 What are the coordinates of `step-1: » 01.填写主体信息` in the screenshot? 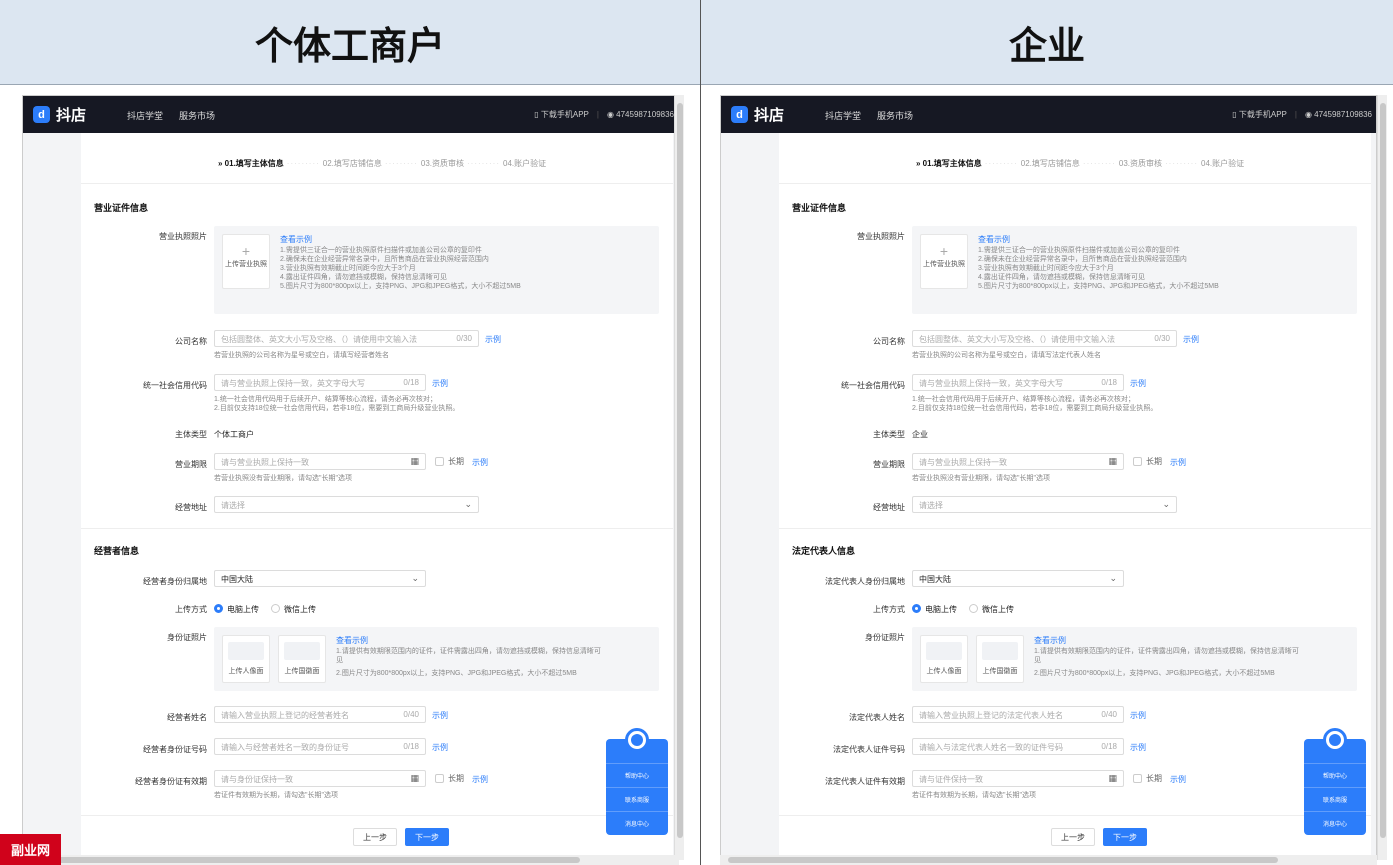 It's located at (949, 163).